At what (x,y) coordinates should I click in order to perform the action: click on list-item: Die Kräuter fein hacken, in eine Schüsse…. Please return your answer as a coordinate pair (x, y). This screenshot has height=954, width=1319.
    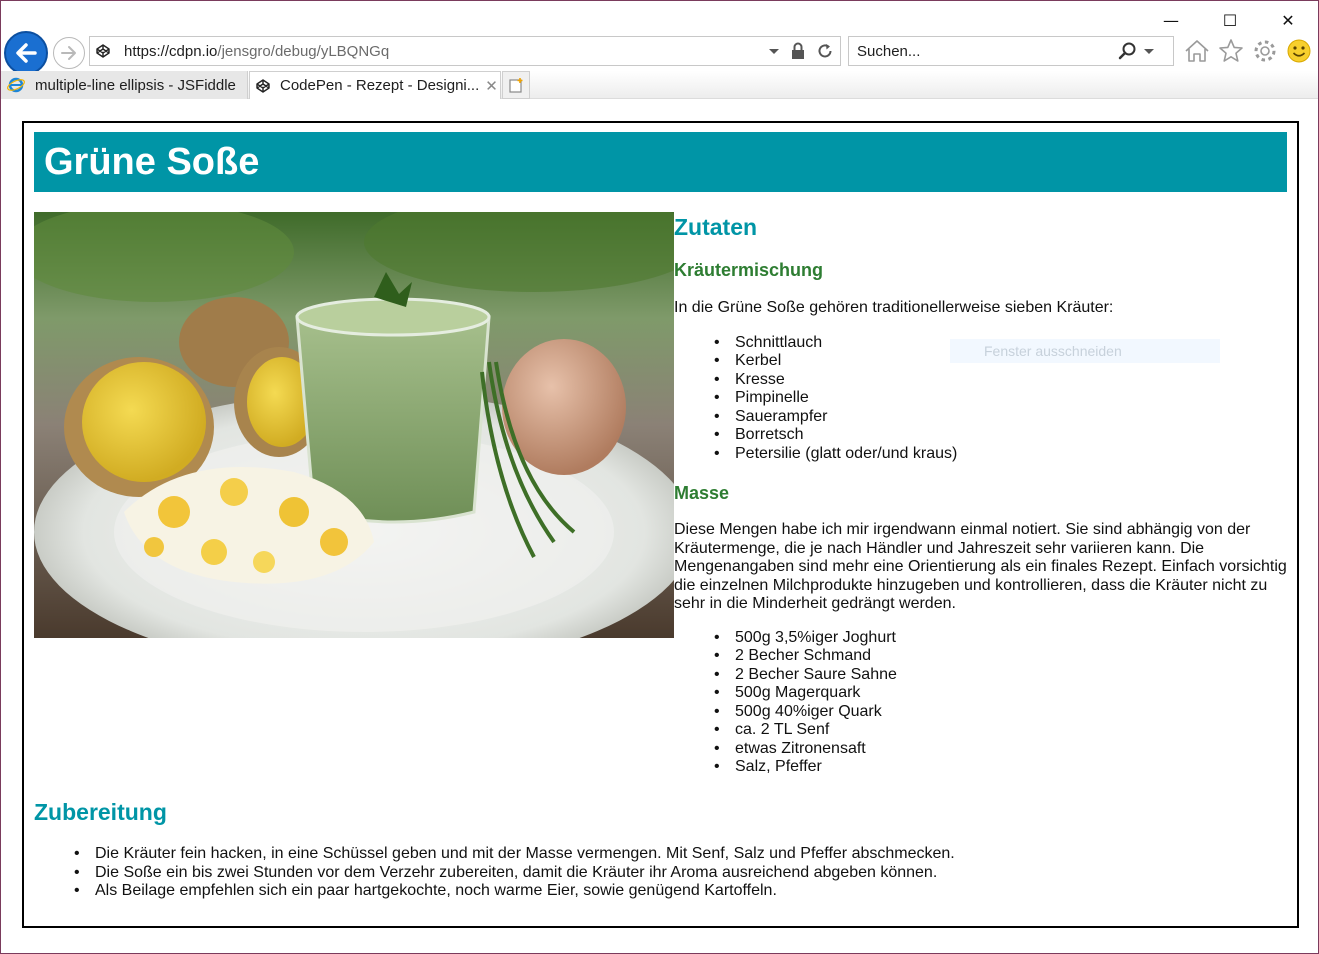
    Looking at the image, I should click on (680, 854).